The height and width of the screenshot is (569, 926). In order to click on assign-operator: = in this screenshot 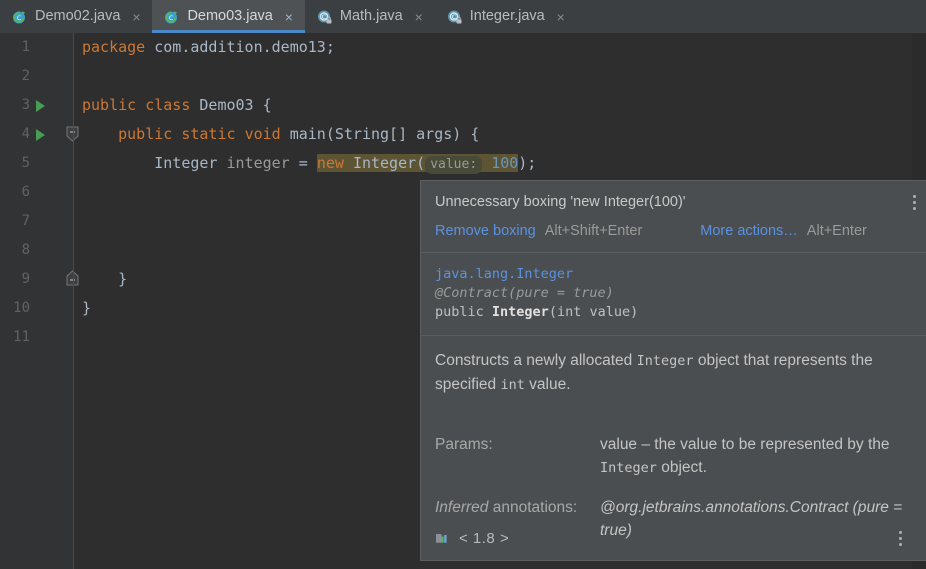, I will do `click(303, 163)`.